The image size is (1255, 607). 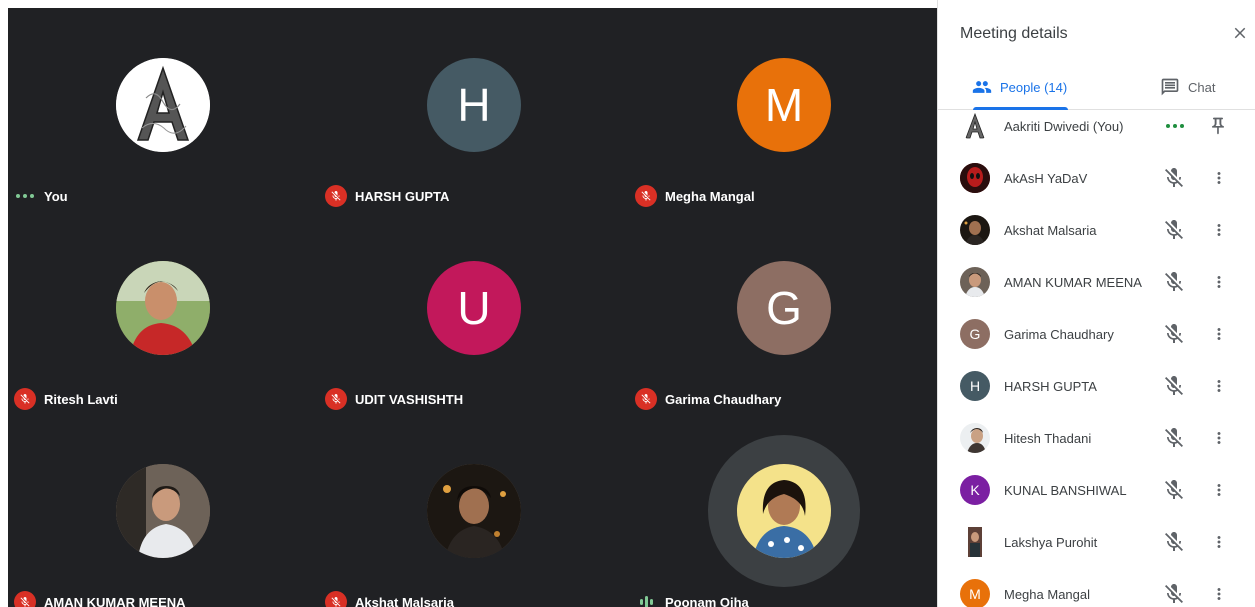 I want to click on person-name: AkAsH YaDaV, so click(x=1046, y=178).